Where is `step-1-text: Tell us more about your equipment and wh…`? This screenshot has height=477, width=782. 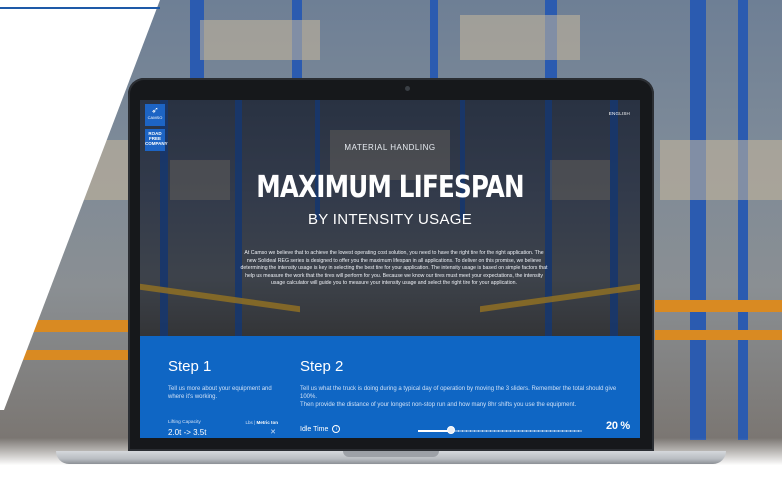 step-1-text: Tell us more about your equipment and wh… is located at coordinates (220, 393).